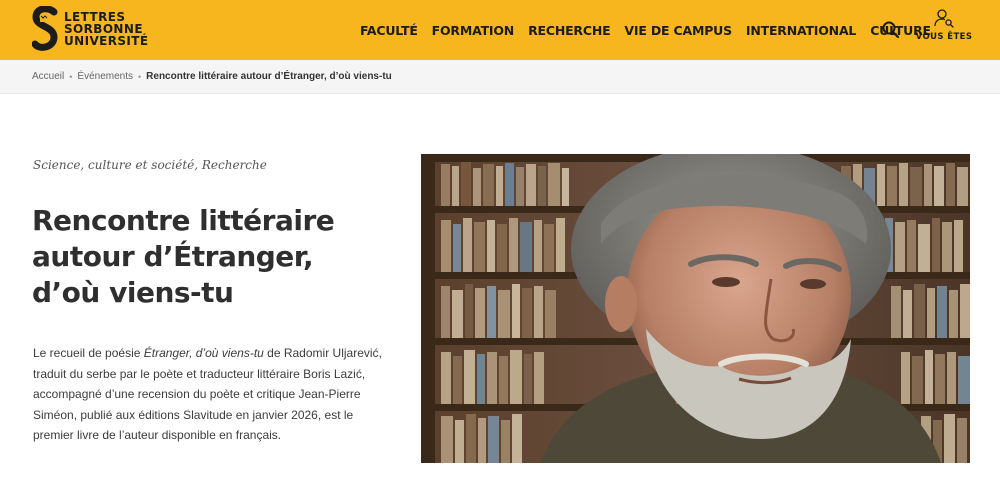 The height and width of the screenshot is (485, 1000). Describe the element at coordinates (944, 30) in the screenshot. I see `you-are-button: VOUS ÊTES` at that location.